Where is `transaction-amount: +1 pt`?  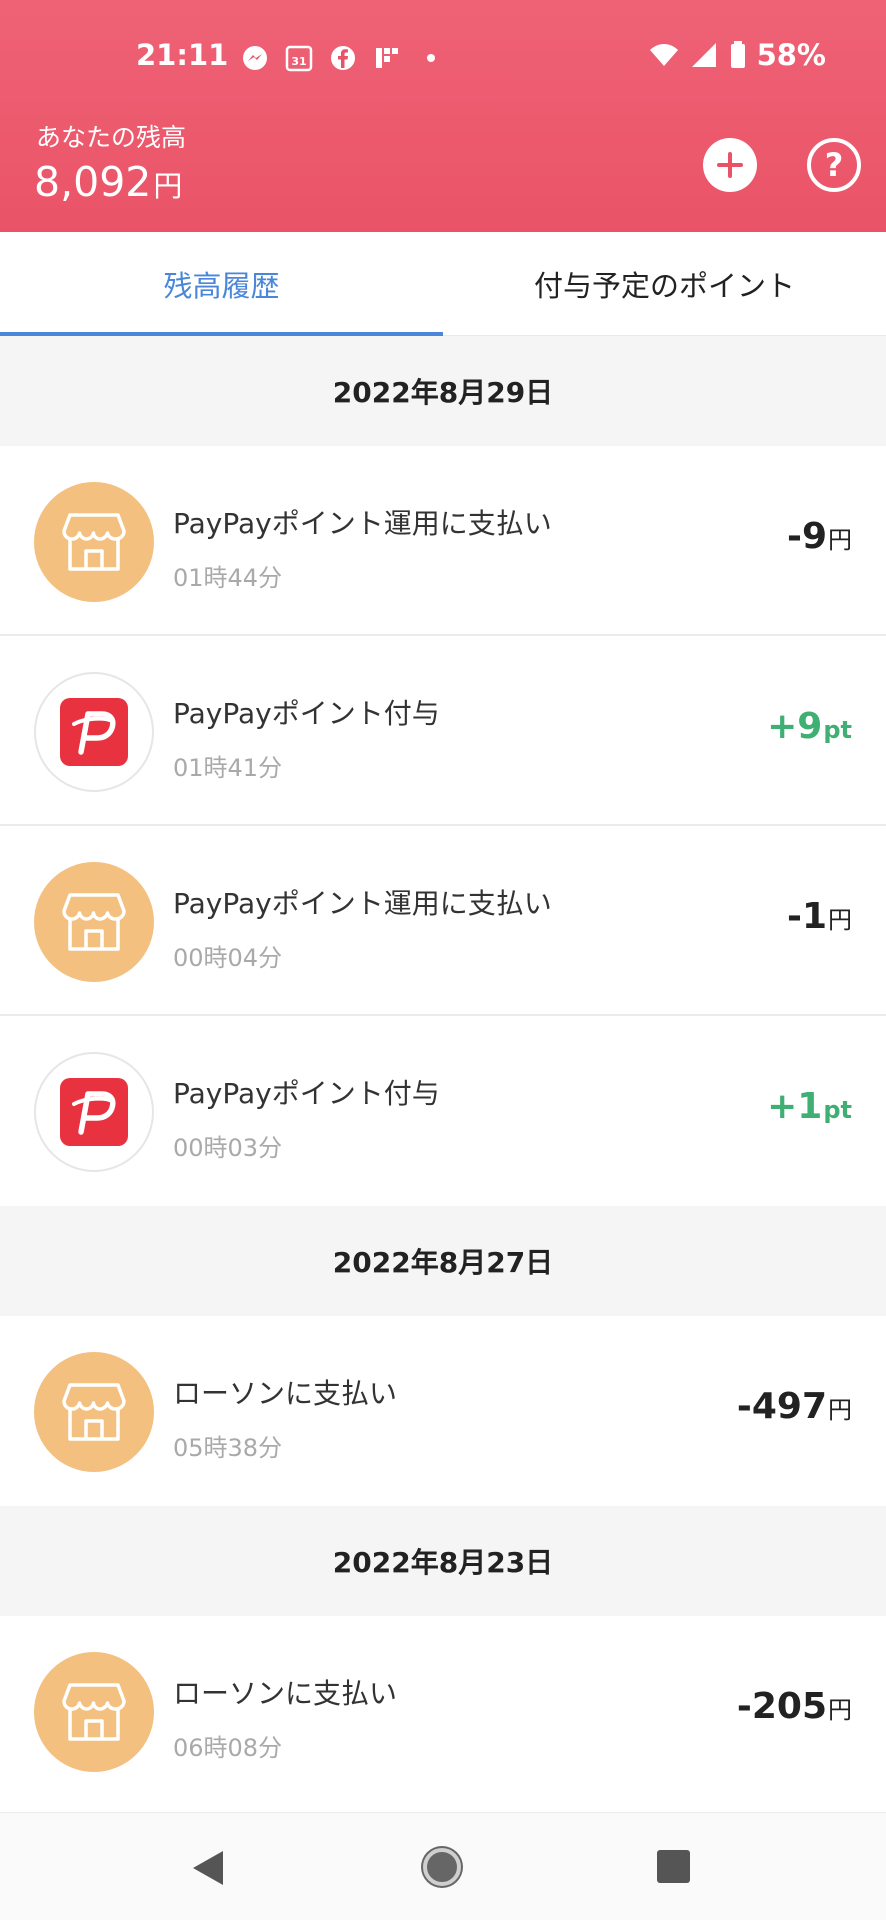 transaction-amount: +1 pt is located at coordinates (809, 1106).